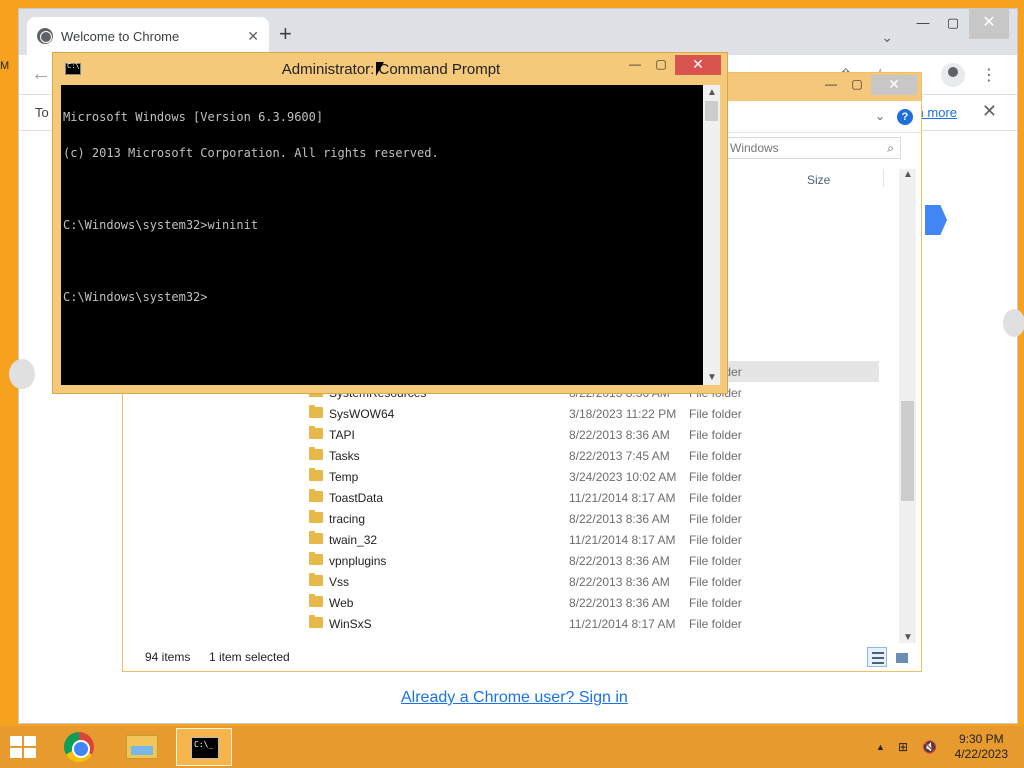  Describe the element at coordinates (989, 111) in the screenshot. I see `infobar-close-icon: ✕` at that location.